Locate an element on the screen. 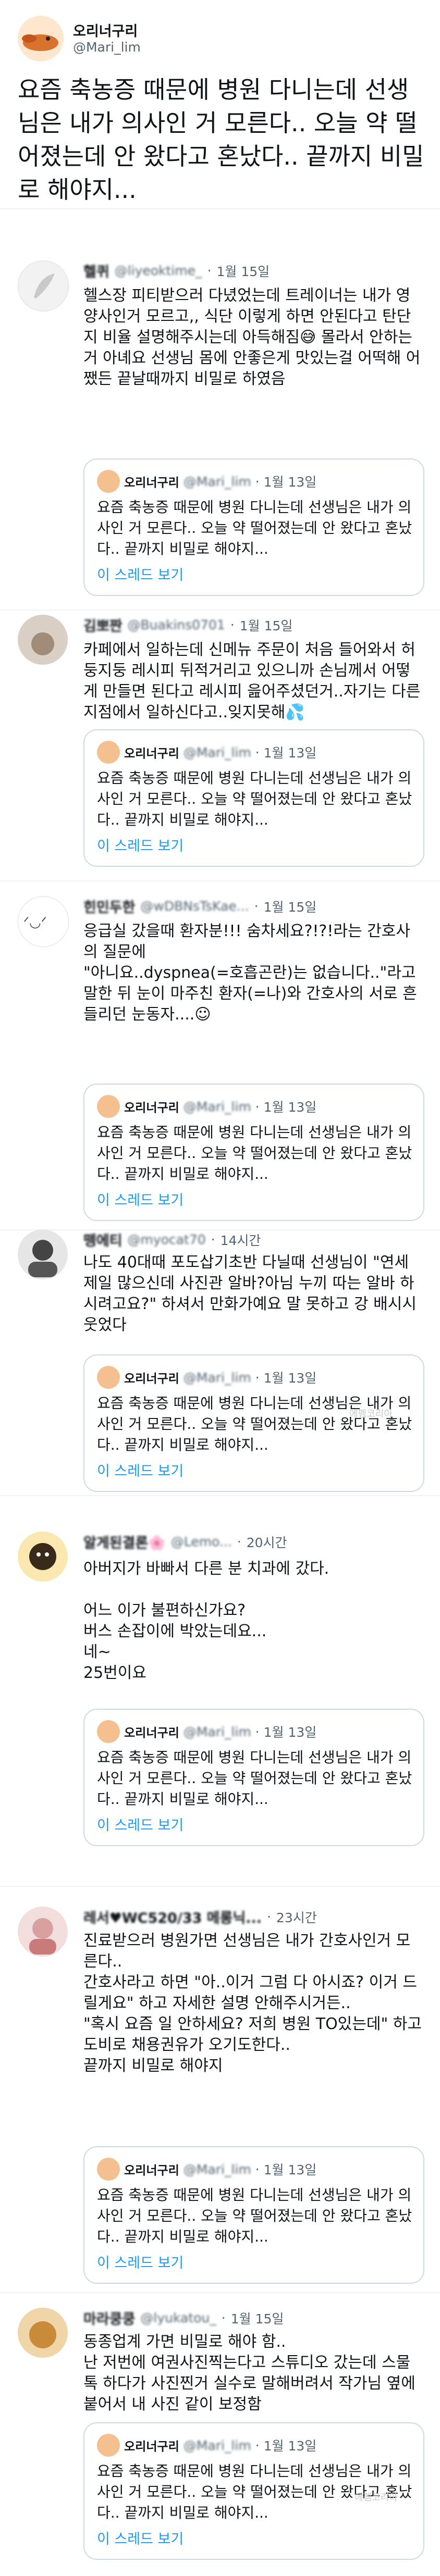 The image size is (440, 2576). reply-author-handle: @myocat70 is located at coordinates (167, 1239).